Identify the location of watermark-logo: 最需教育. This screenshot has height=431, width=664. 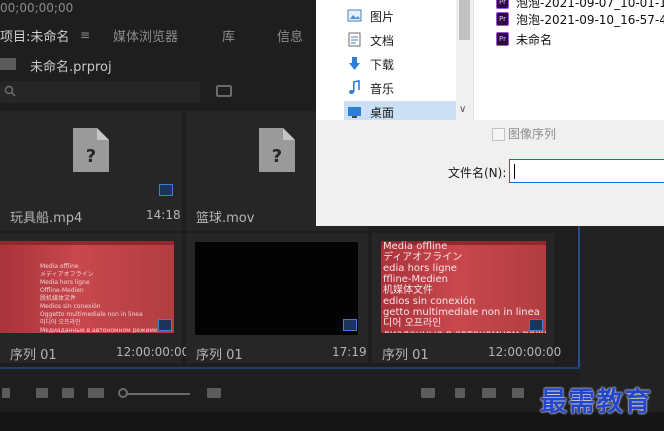
(596, 402).